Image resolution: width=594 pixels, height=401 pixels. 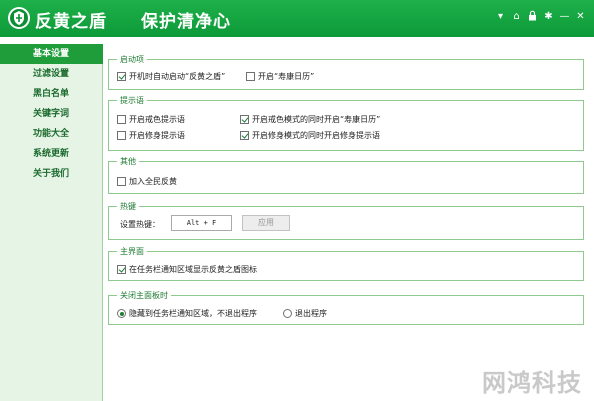 What do you see at coordinates (564, 16) in the screenshot?
I see `minimize-icon: —` at bounding box center [564, 16].